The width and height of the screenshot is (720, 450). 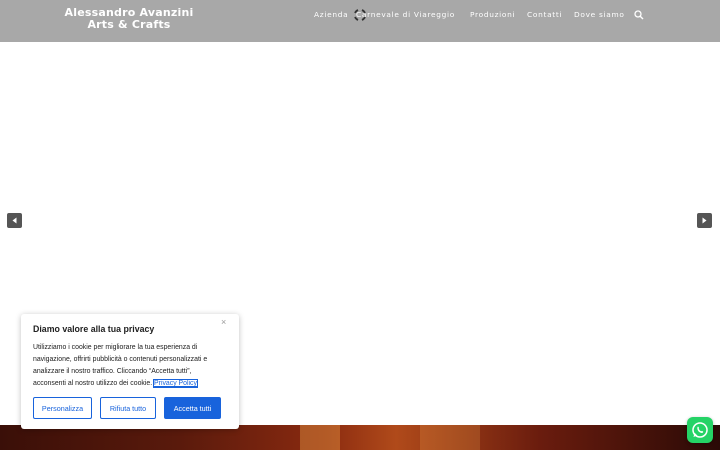 I want to click on nav-item-produzioni: Produzioni, so click(x=492, y=14).